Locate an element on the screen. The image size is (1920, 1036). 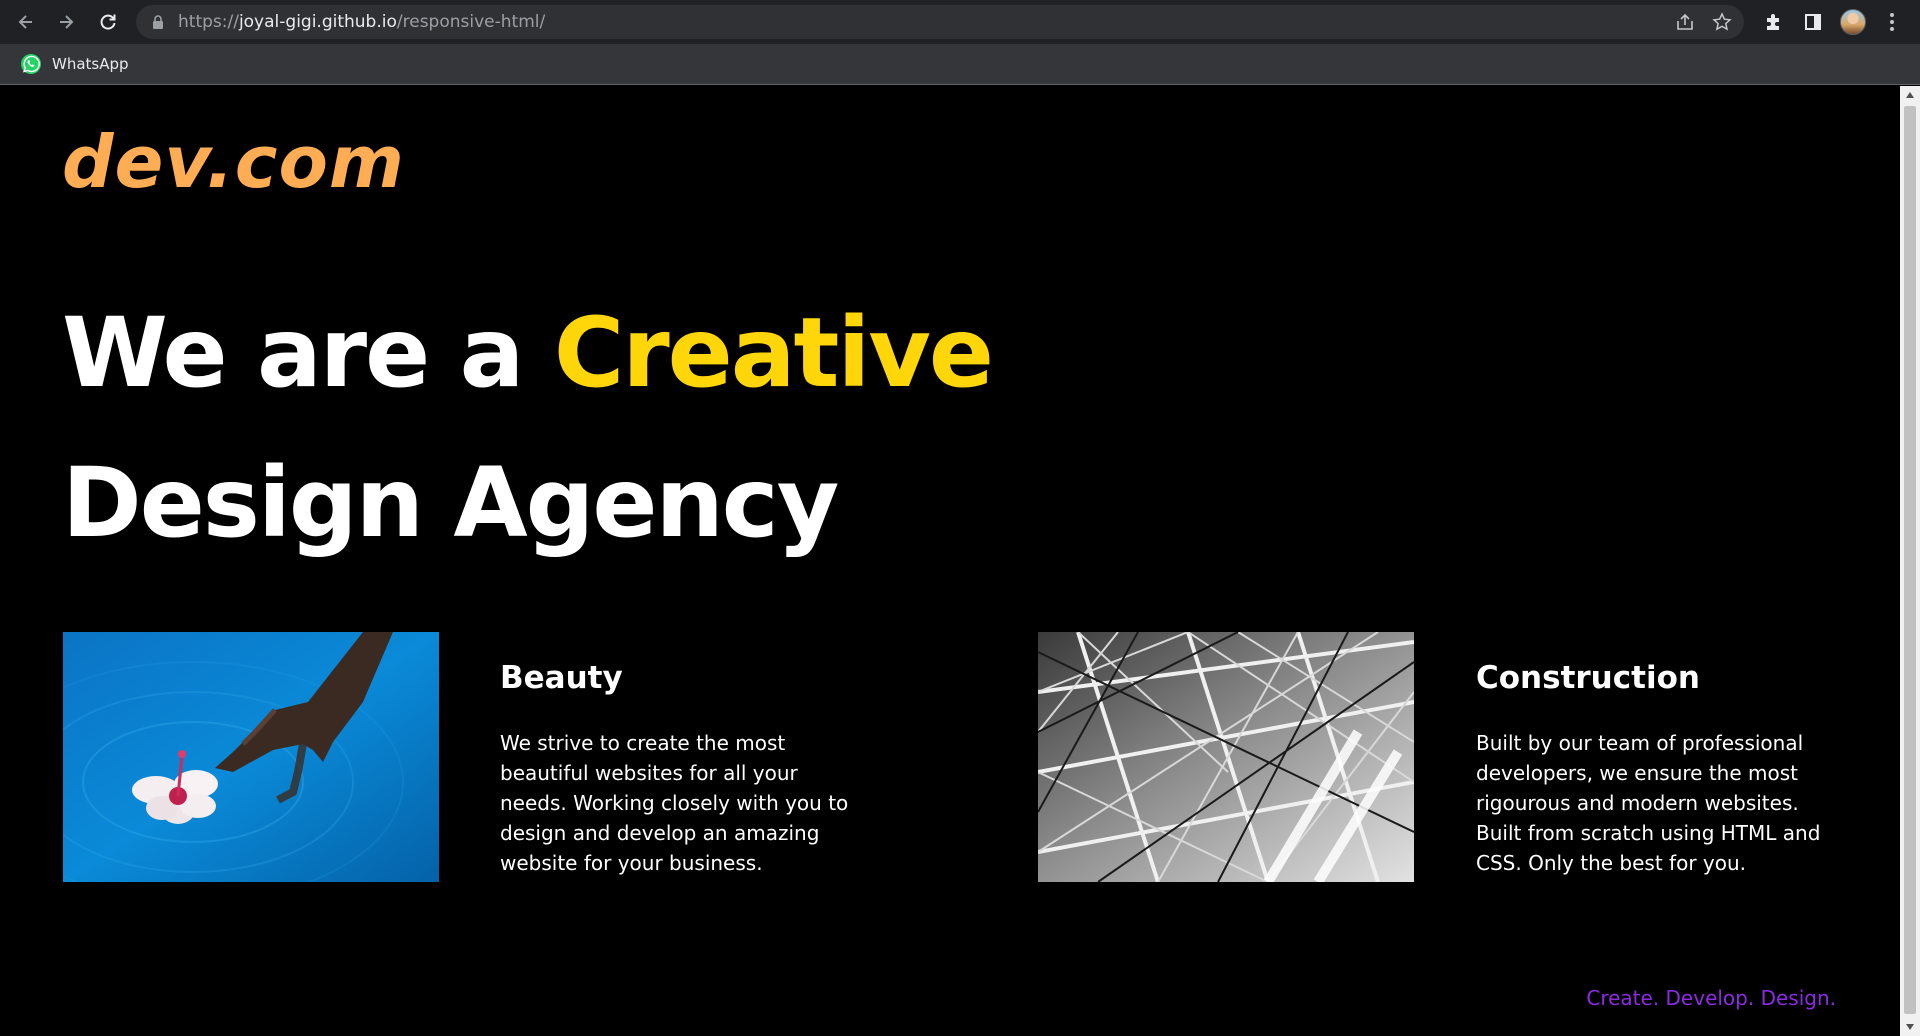
chrome-menu-icon is located at coordinates (1892, 22).